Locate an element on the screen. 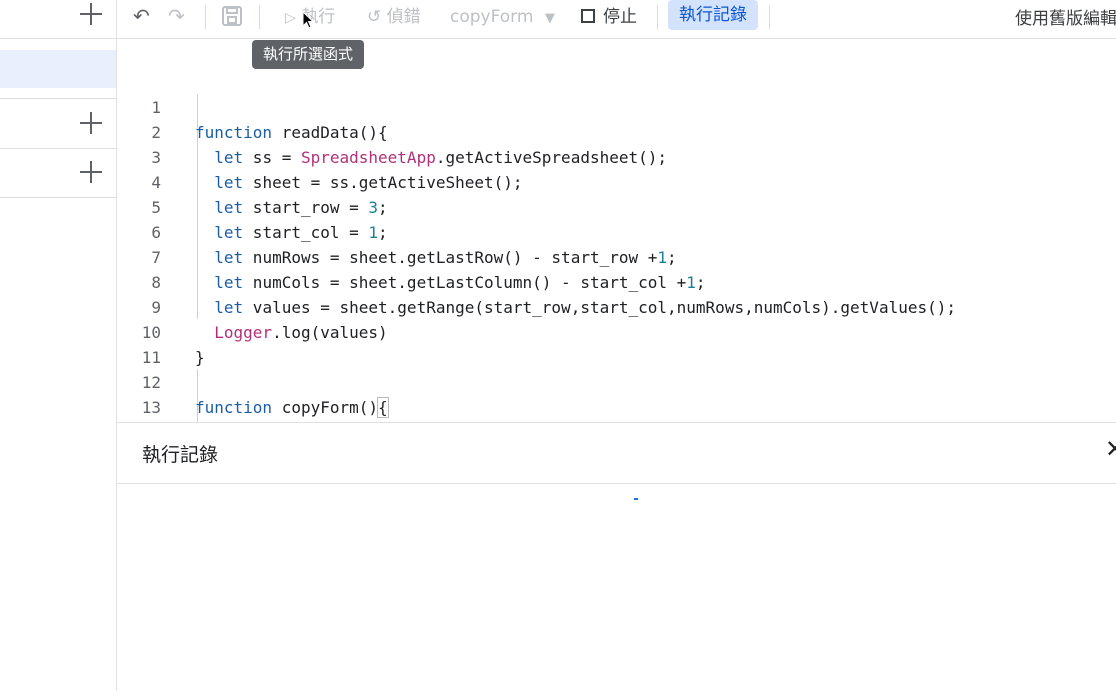  play-icon: ▷ is located at coordinates (290, 18).